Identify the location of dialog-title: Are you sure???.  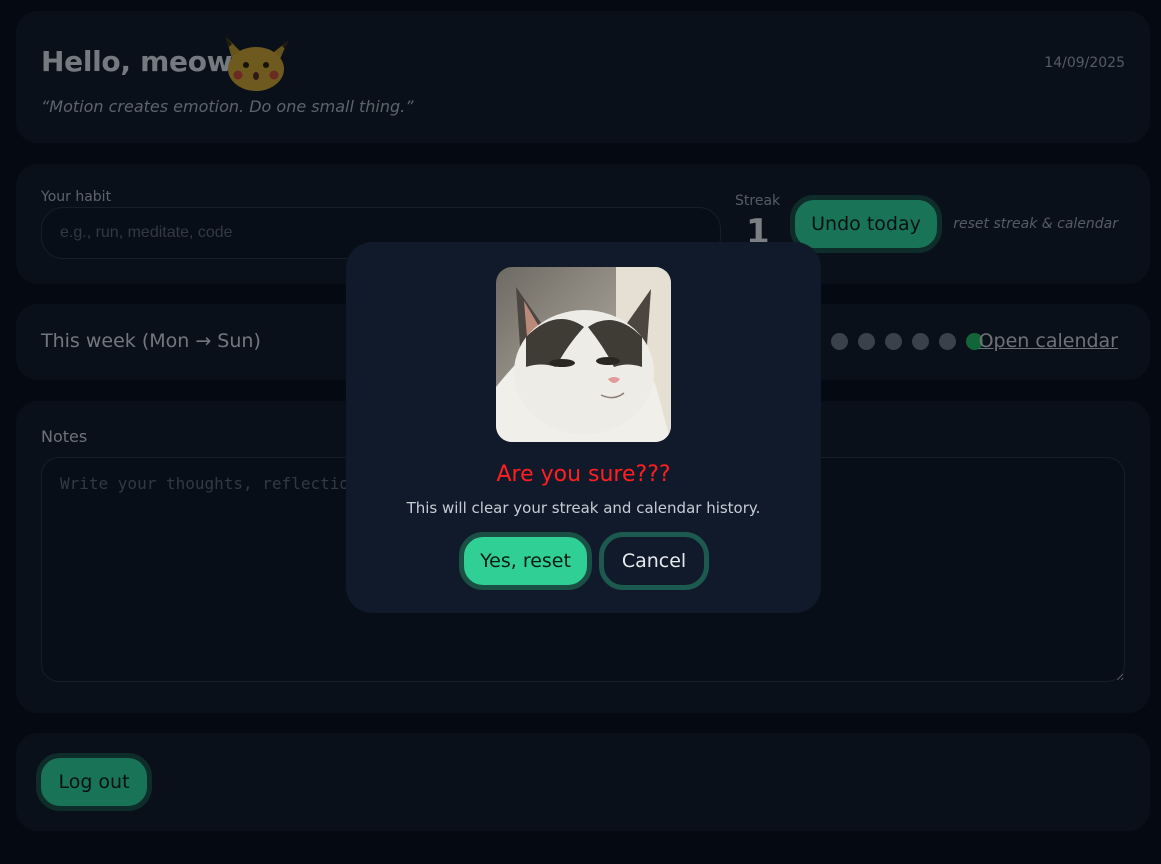
(583, 474).